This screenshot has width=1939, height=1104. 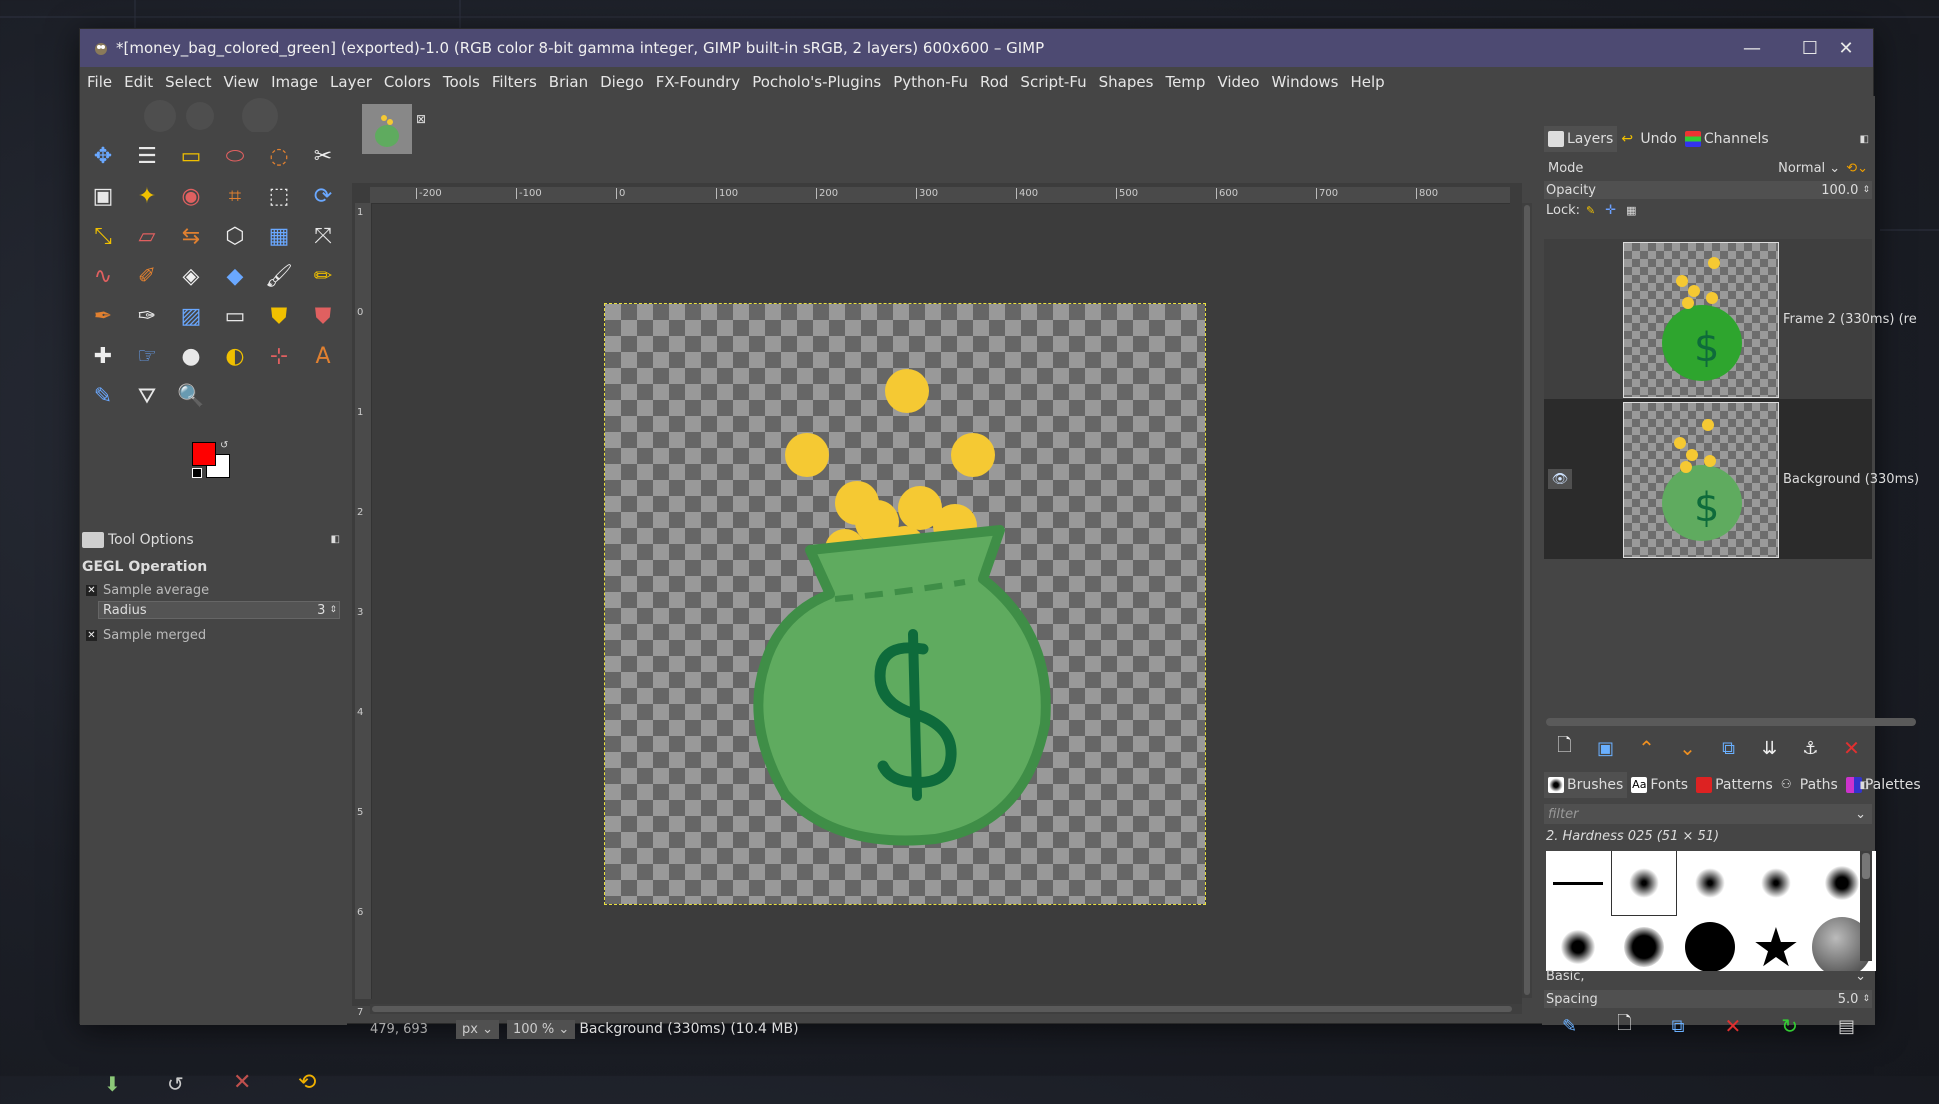 What do you see at coordinates (1729, 748) in the screenshot?
I see `duplicate-layer-icon: ⧉` at bounding box center [1729, 748].